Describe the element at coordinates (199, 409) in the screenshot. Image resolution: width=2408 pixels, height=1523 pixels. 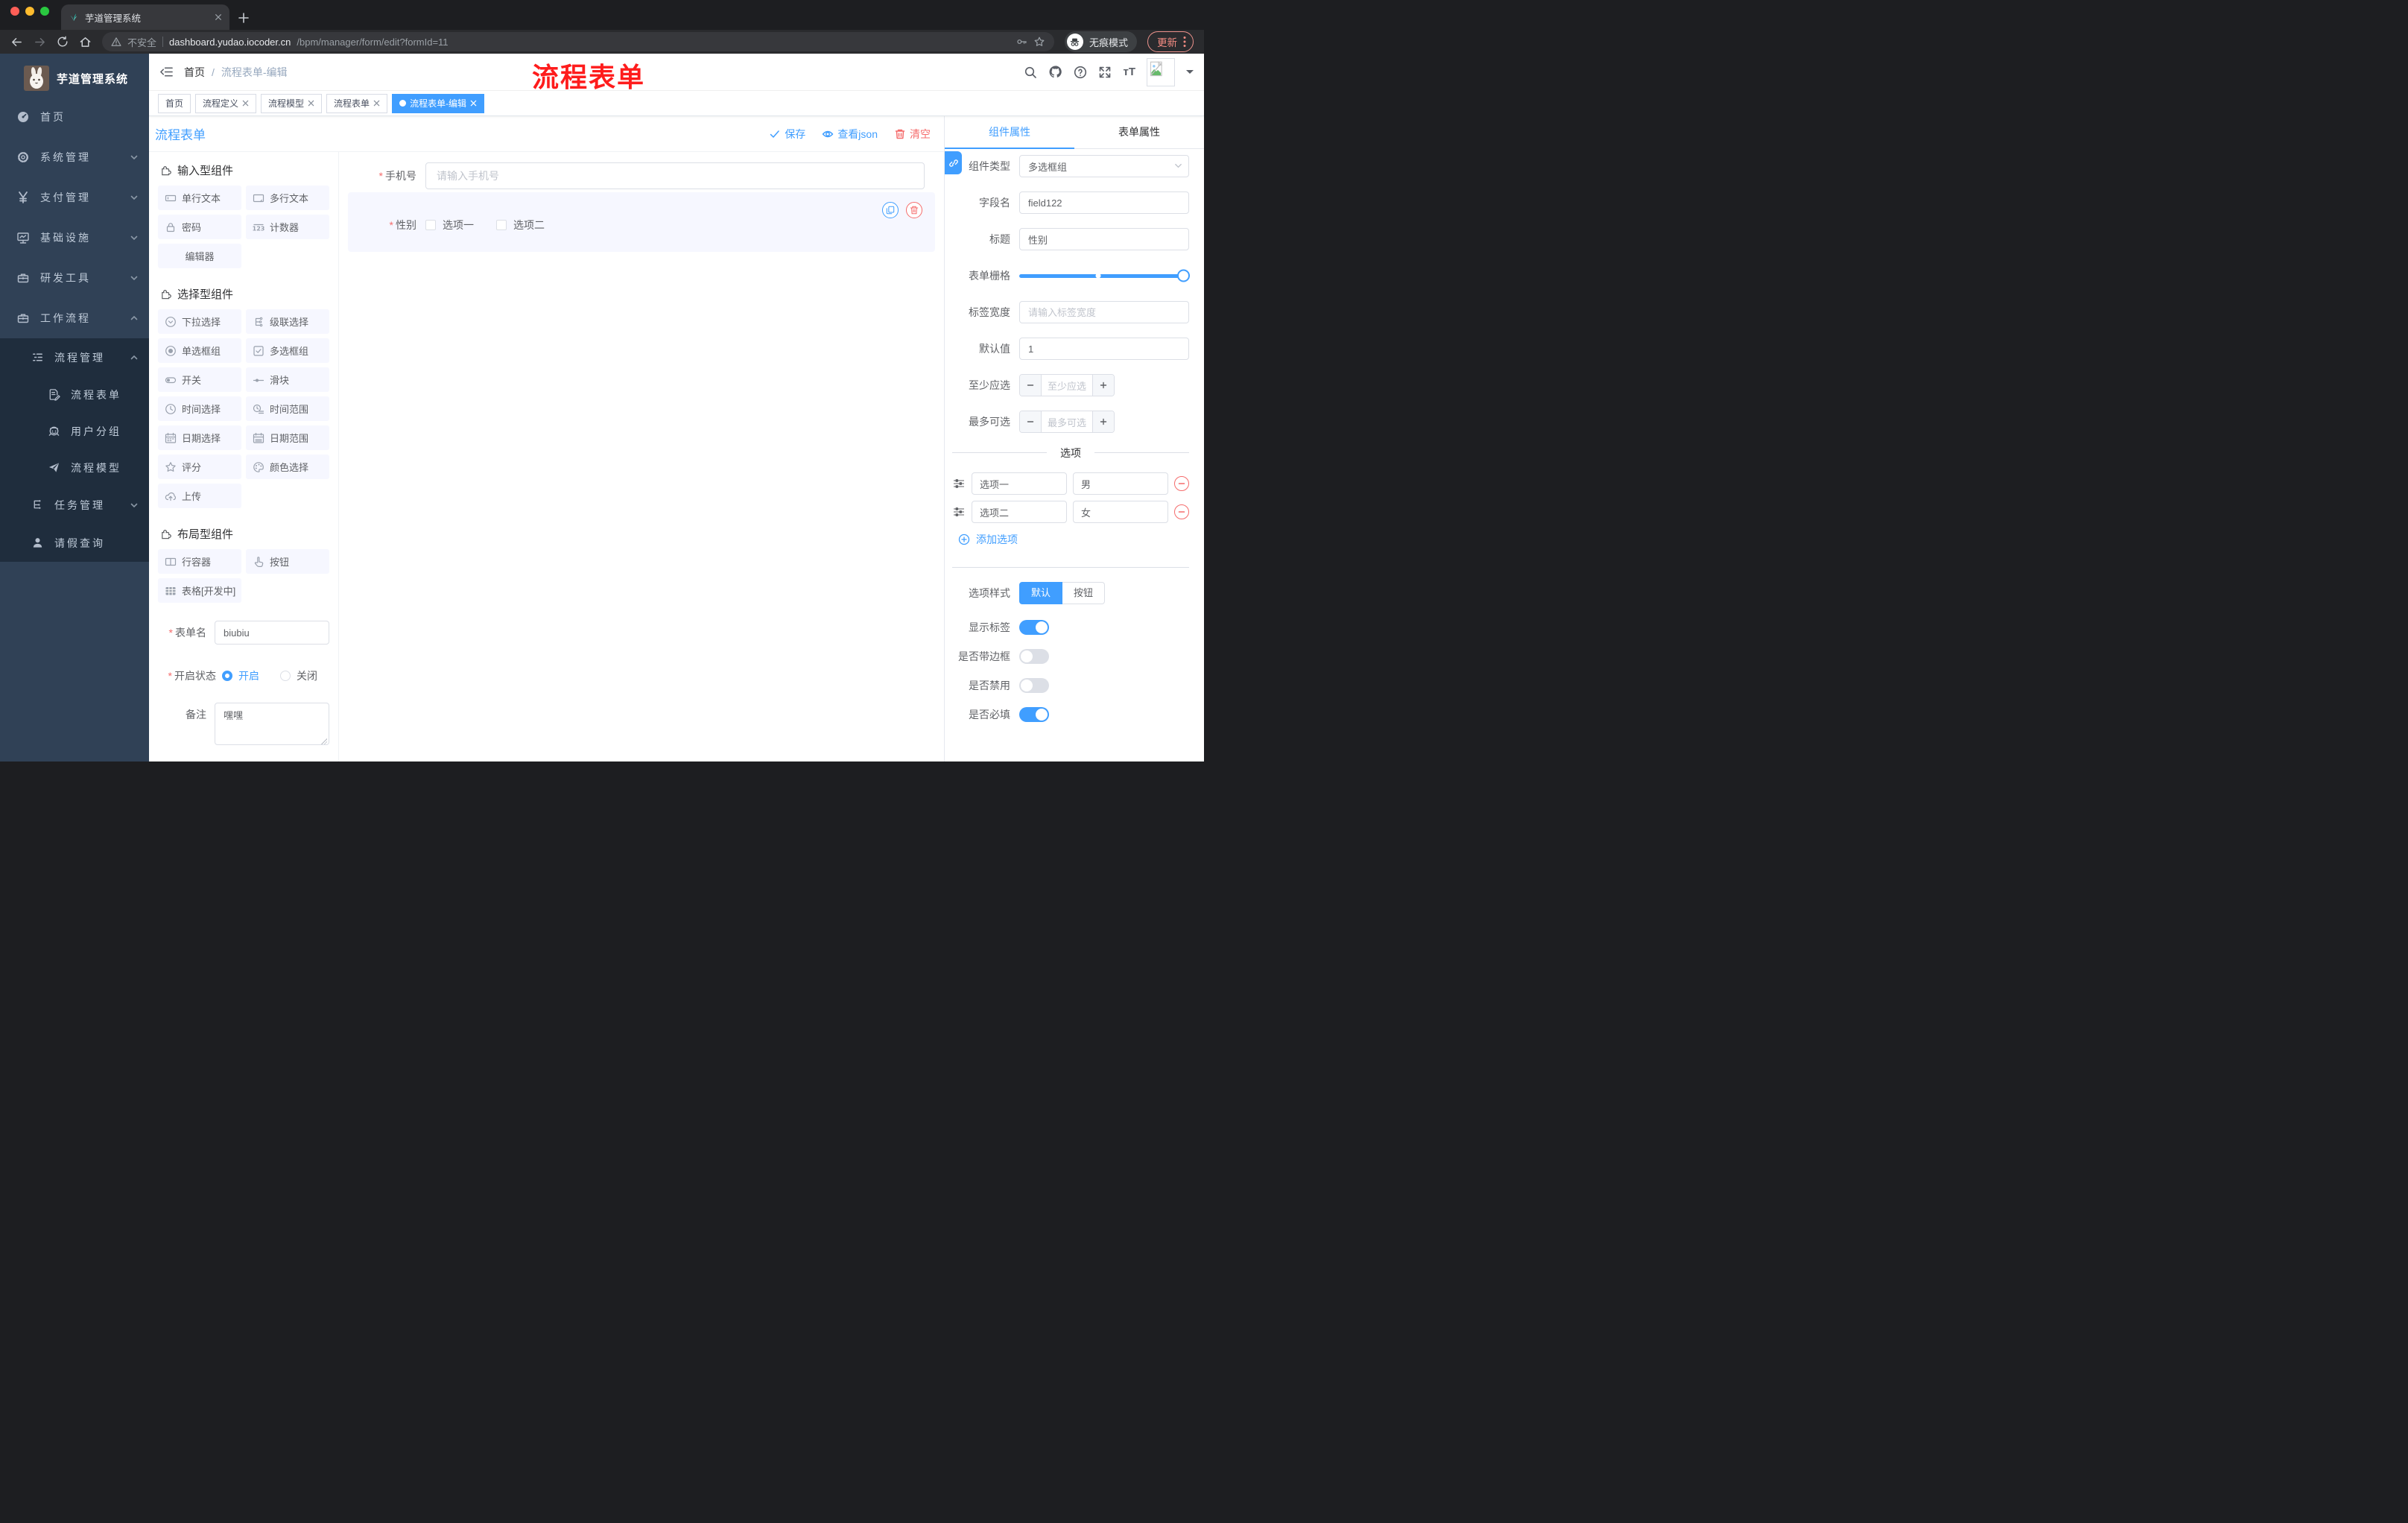
I see `palette-item-time-picker: 时间选择` at that location.